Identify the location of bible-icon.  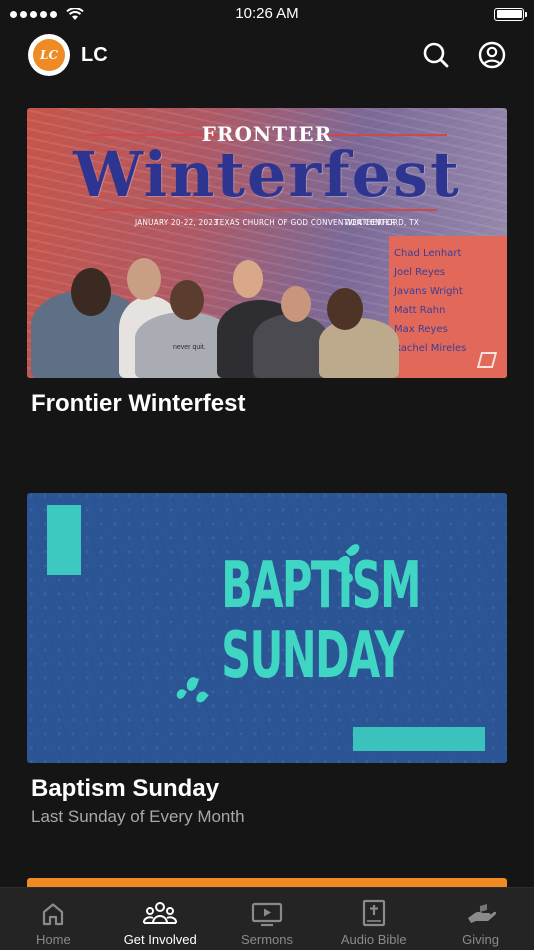
(373, 913).